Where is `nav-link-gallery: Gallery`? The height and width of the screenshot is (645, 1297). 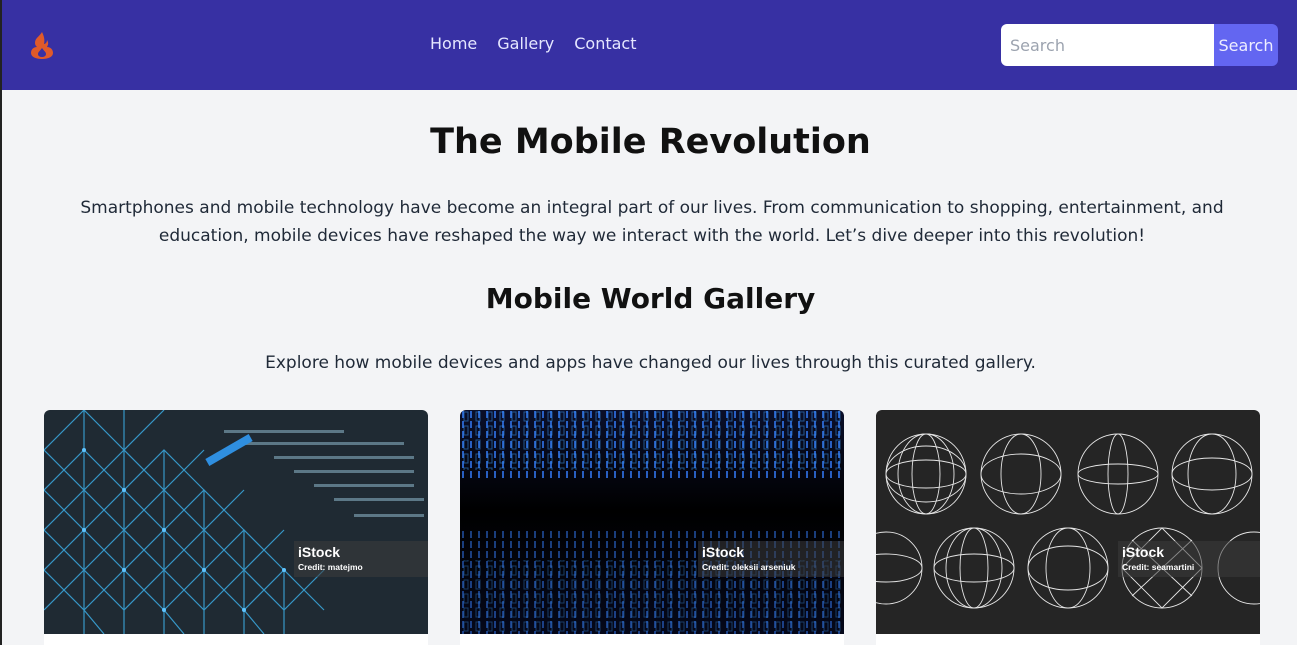 nav-link-gallery: Gallery is located at coordinates (525, 43).